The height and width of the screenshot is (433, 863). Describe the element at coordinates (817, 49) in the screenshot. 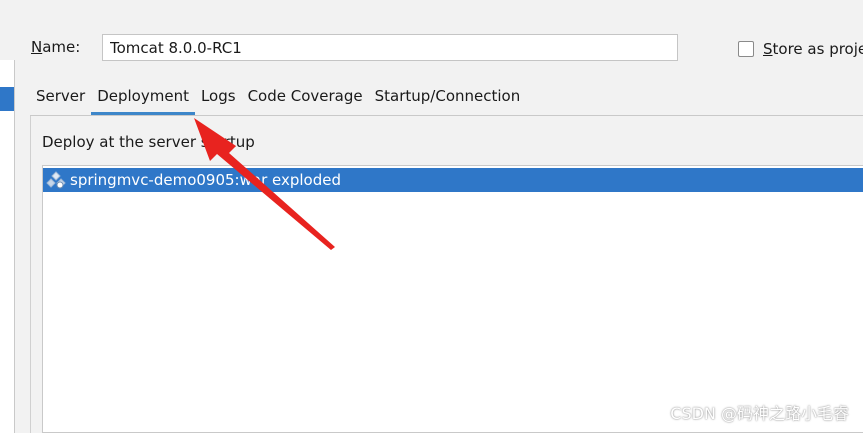

I see `store-label-text: tore as proje` at that location.